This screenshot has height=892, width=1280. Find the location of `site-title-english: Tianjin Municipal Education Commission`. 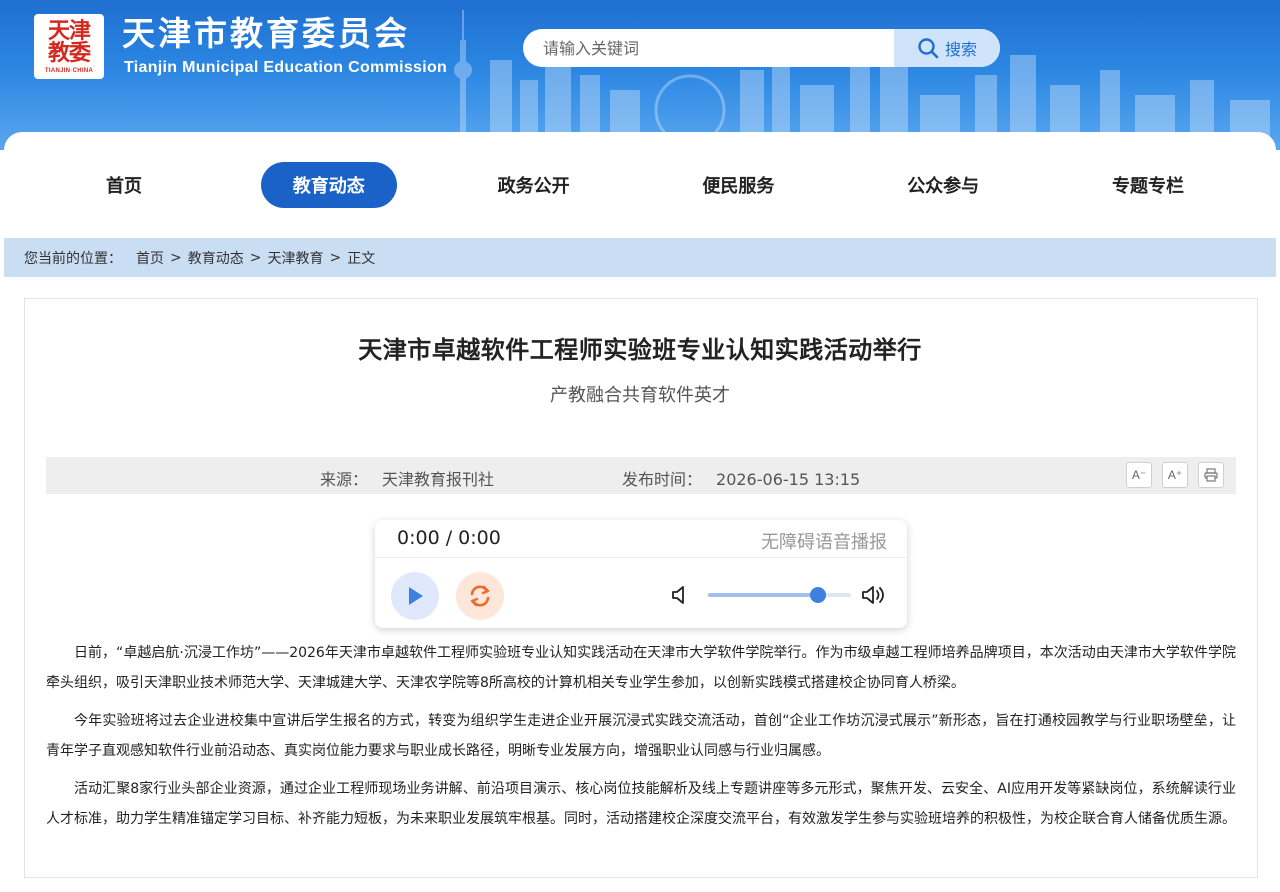

site-title-english: Tianjin Municipal Education Commission is located at coordinates (286, 67).